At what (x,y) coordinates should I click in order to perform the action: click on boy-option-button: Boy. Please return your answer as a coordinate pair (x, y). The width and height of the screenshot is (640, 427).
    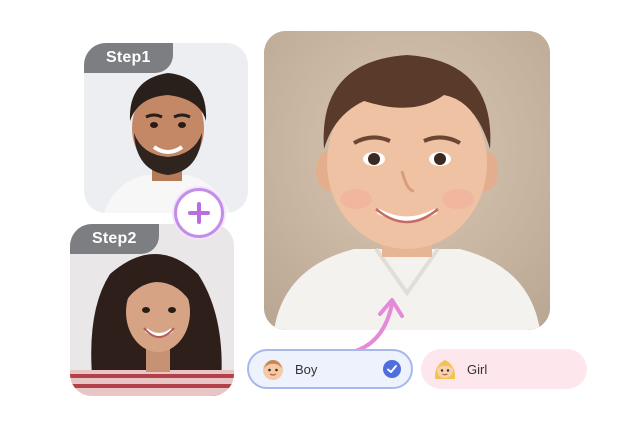
    Looking at the image, I should click on (330, 369).